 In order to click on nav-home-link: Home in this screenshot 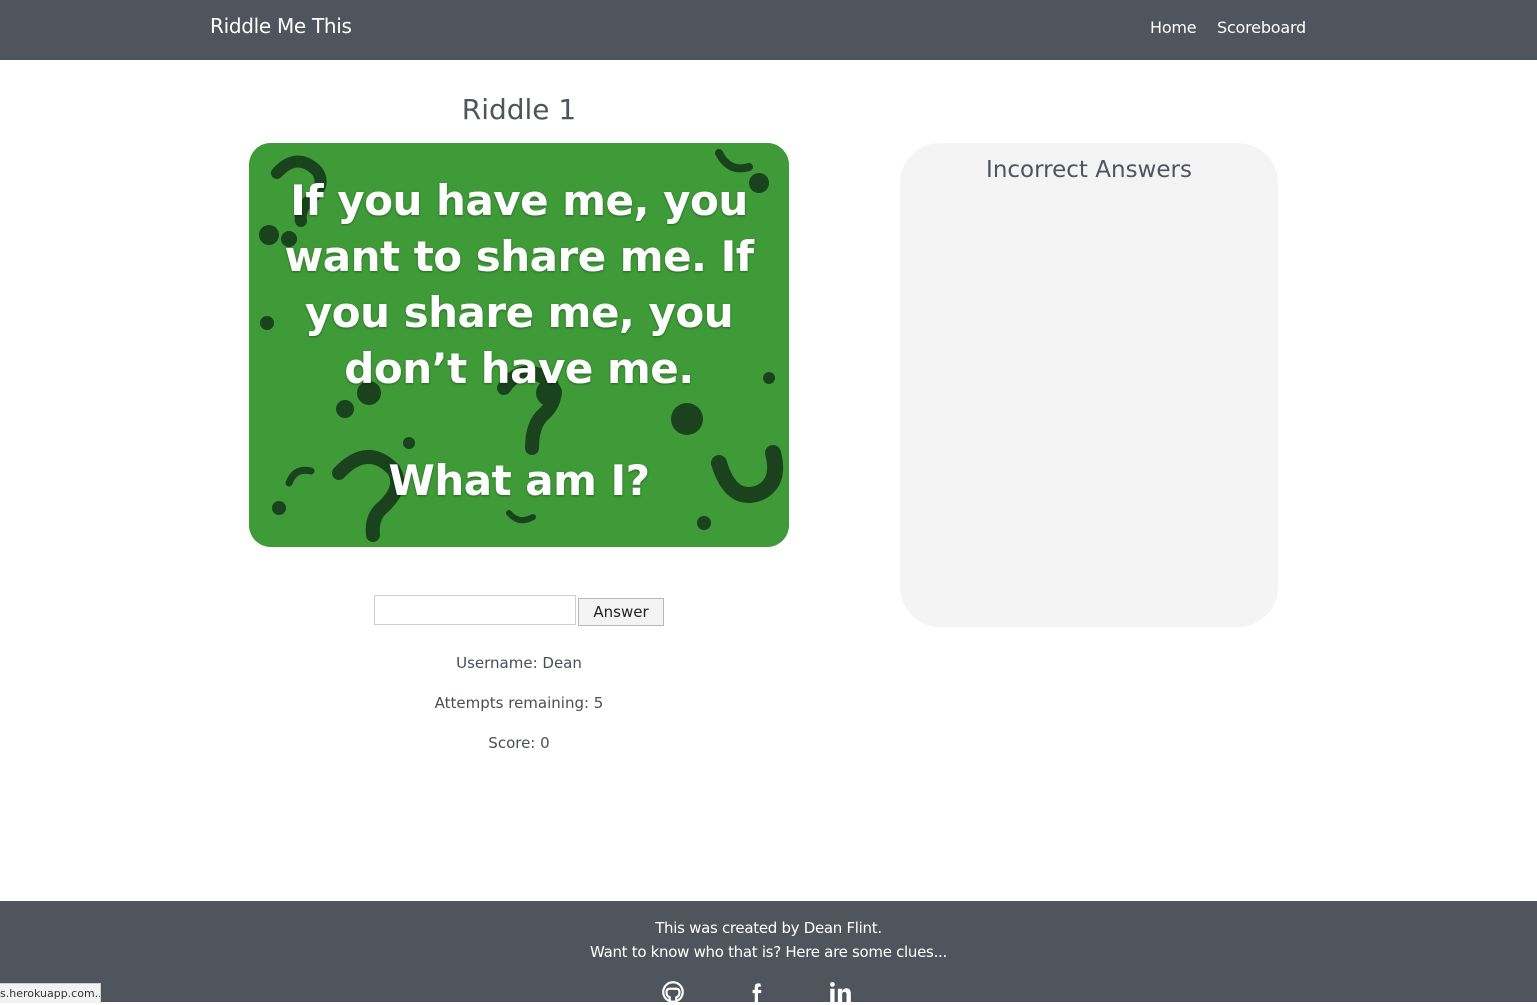, I will do `click(1173, 27)`.